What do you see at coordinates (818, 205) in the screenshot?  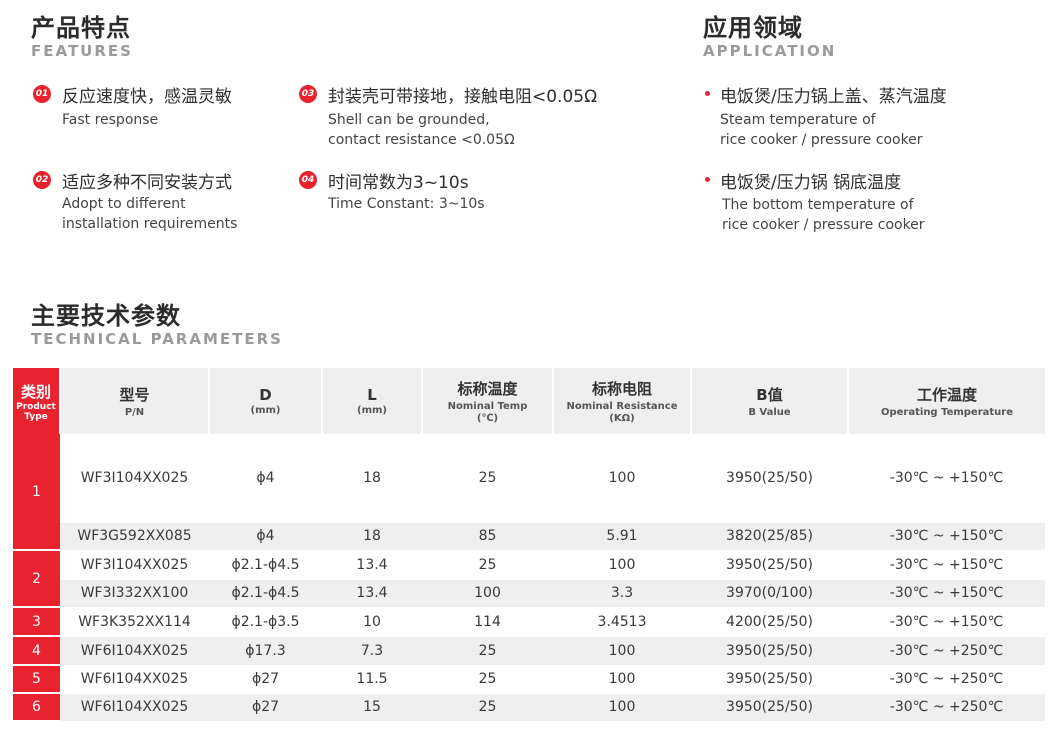 I see `application-desc: The bottom temperature of` at bounding box center [818, 205].